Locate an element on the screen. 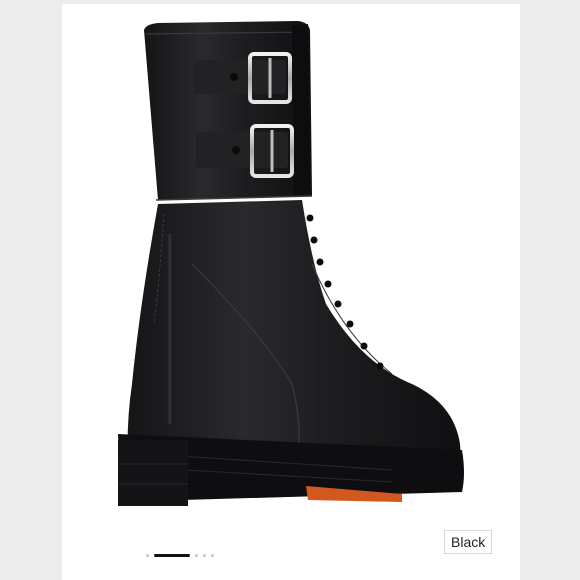  image-carousel-indicator is located at coordinates (180, 555).